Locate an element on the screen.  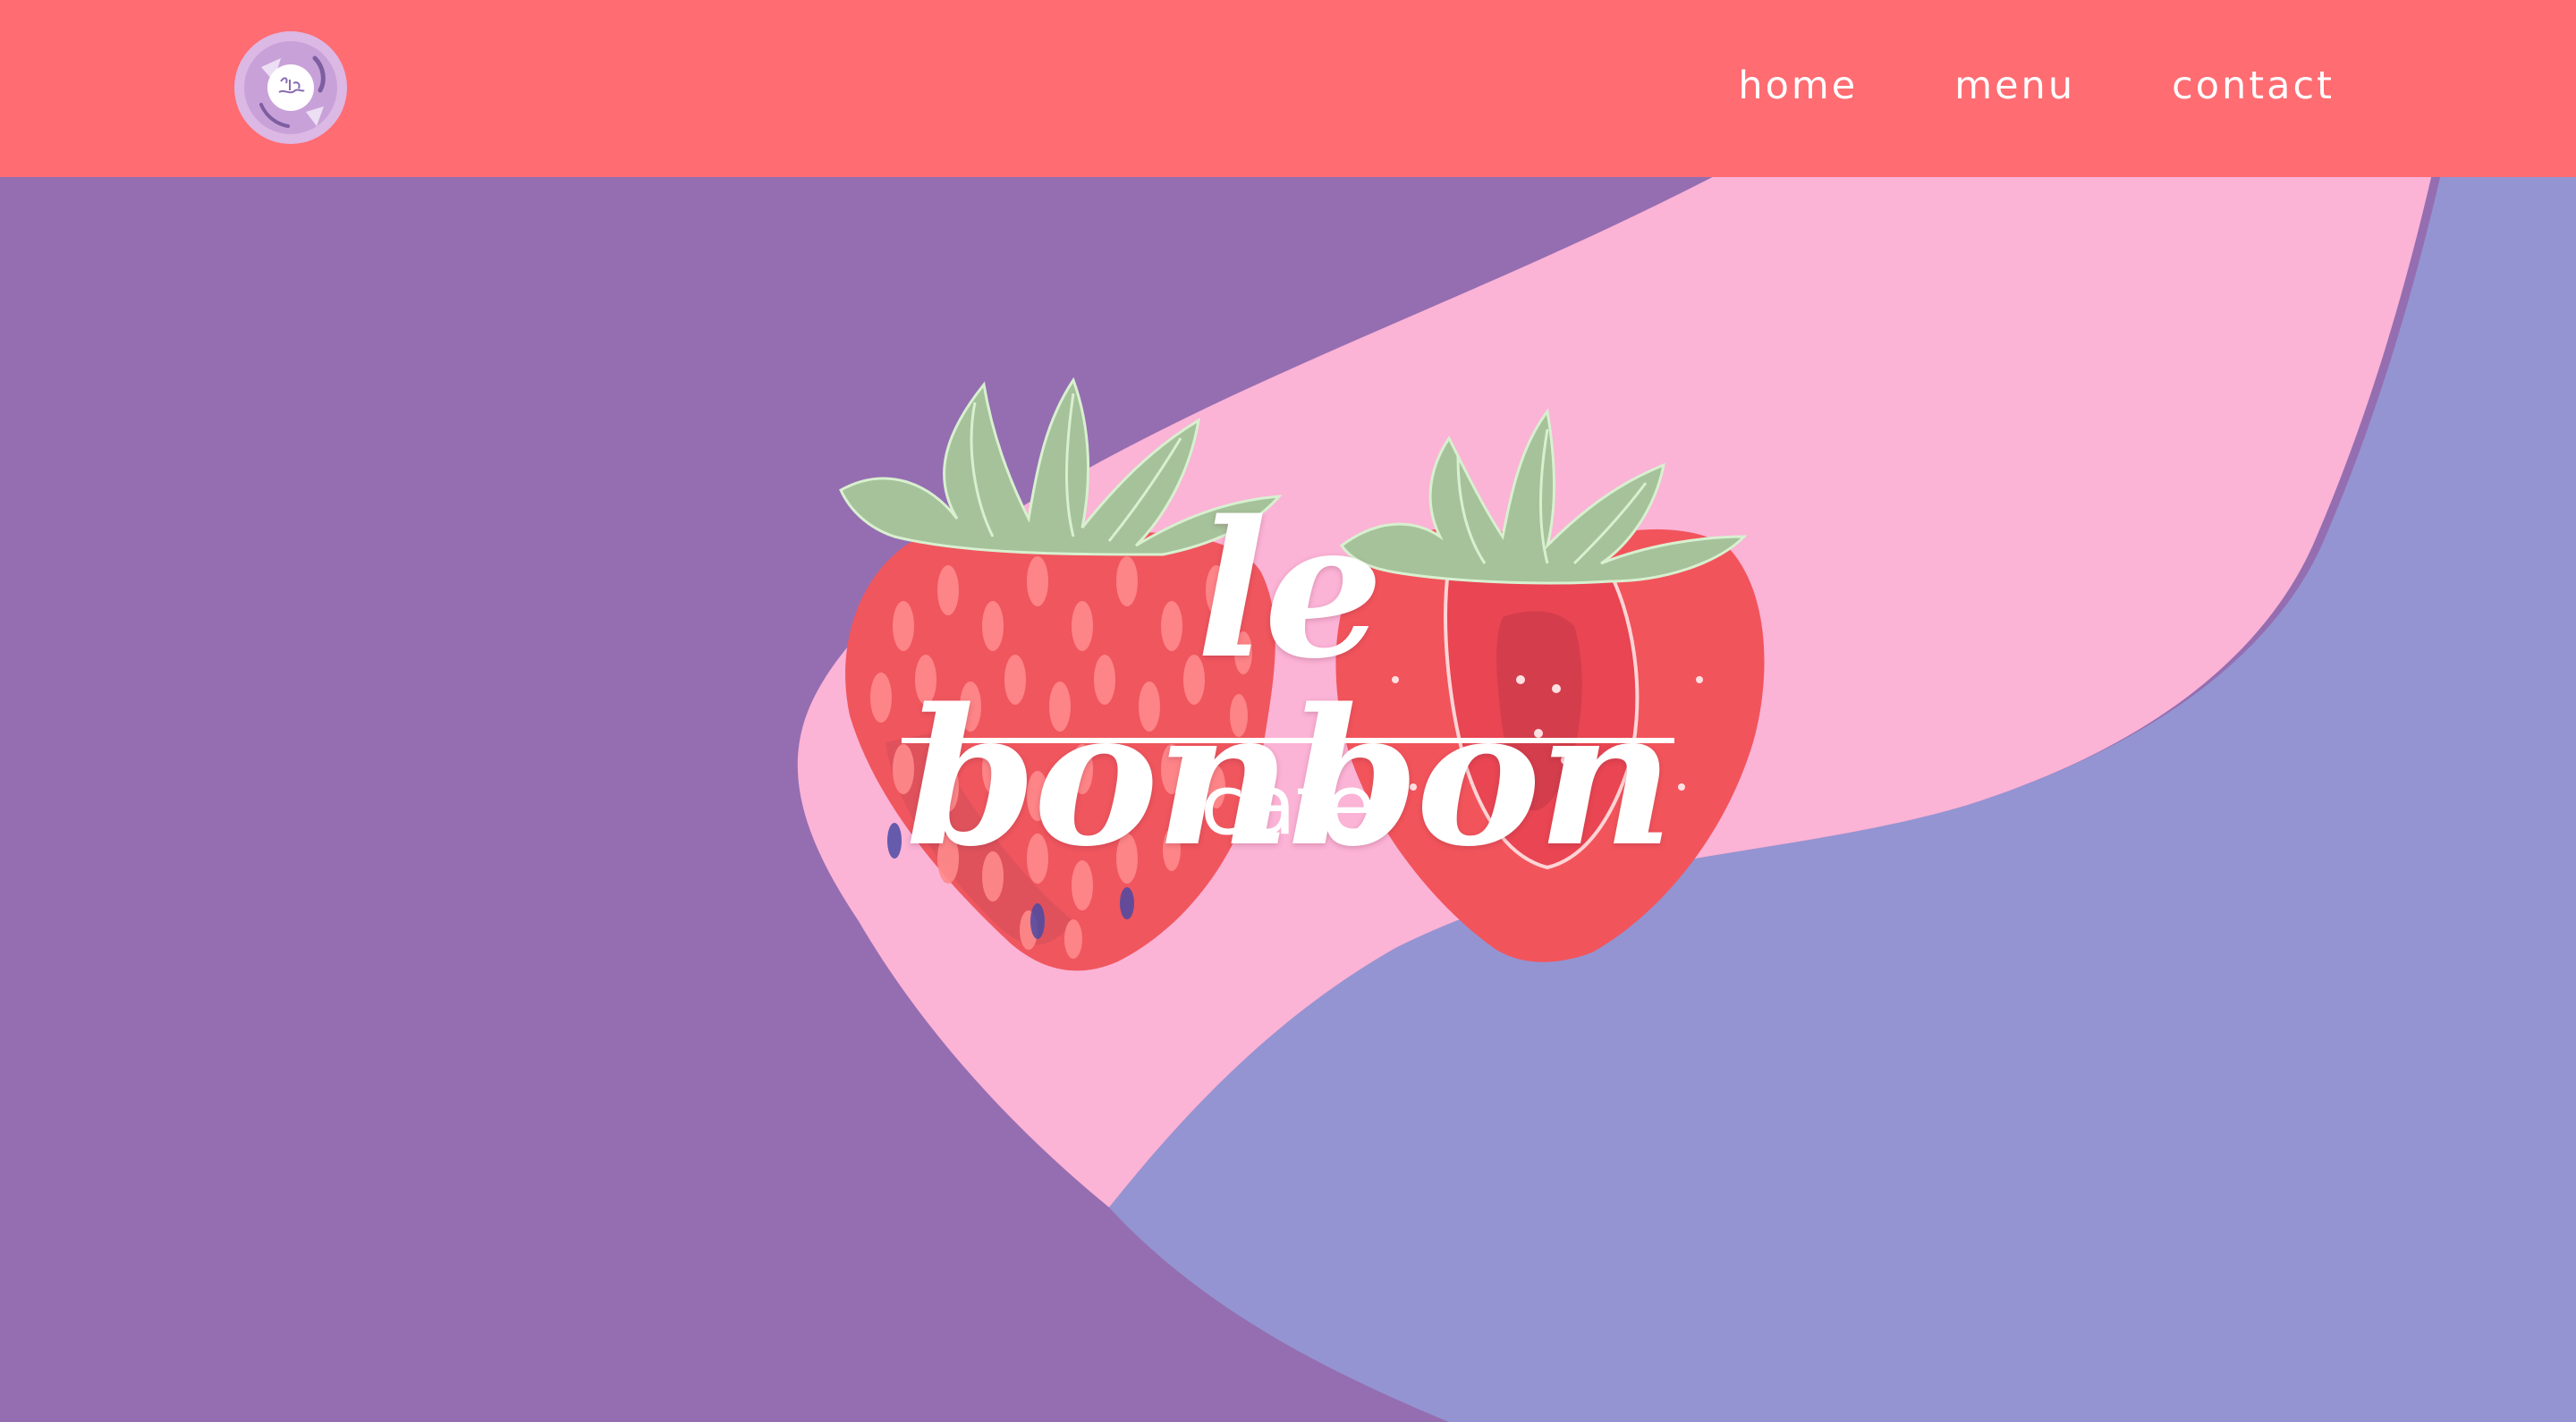
main-nav: home menu contact is located at coordinates (2036, 86).